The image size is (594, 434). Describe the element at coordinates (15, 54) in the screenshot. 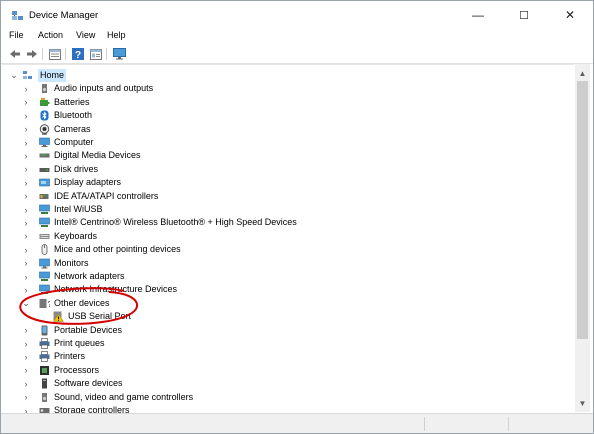

I see `back-arrow-icon` at that location.